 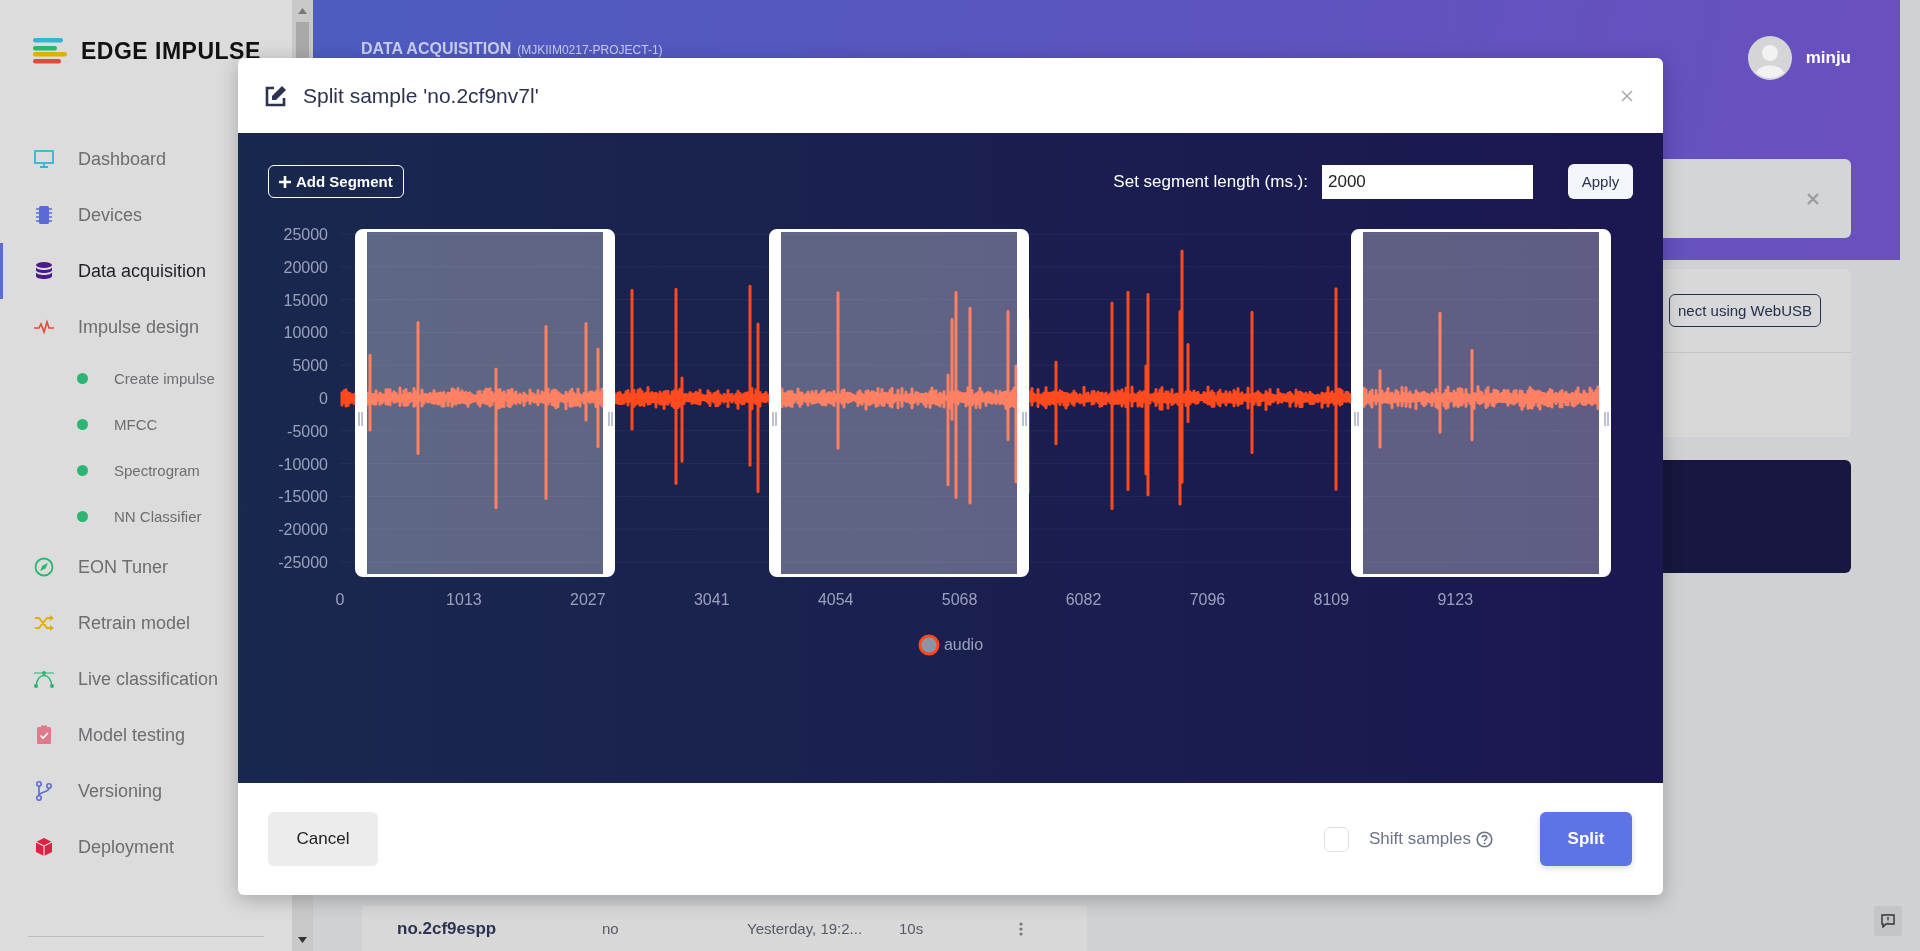 I want to click on y-axis-label: -25000, so click(x=303, y=562).